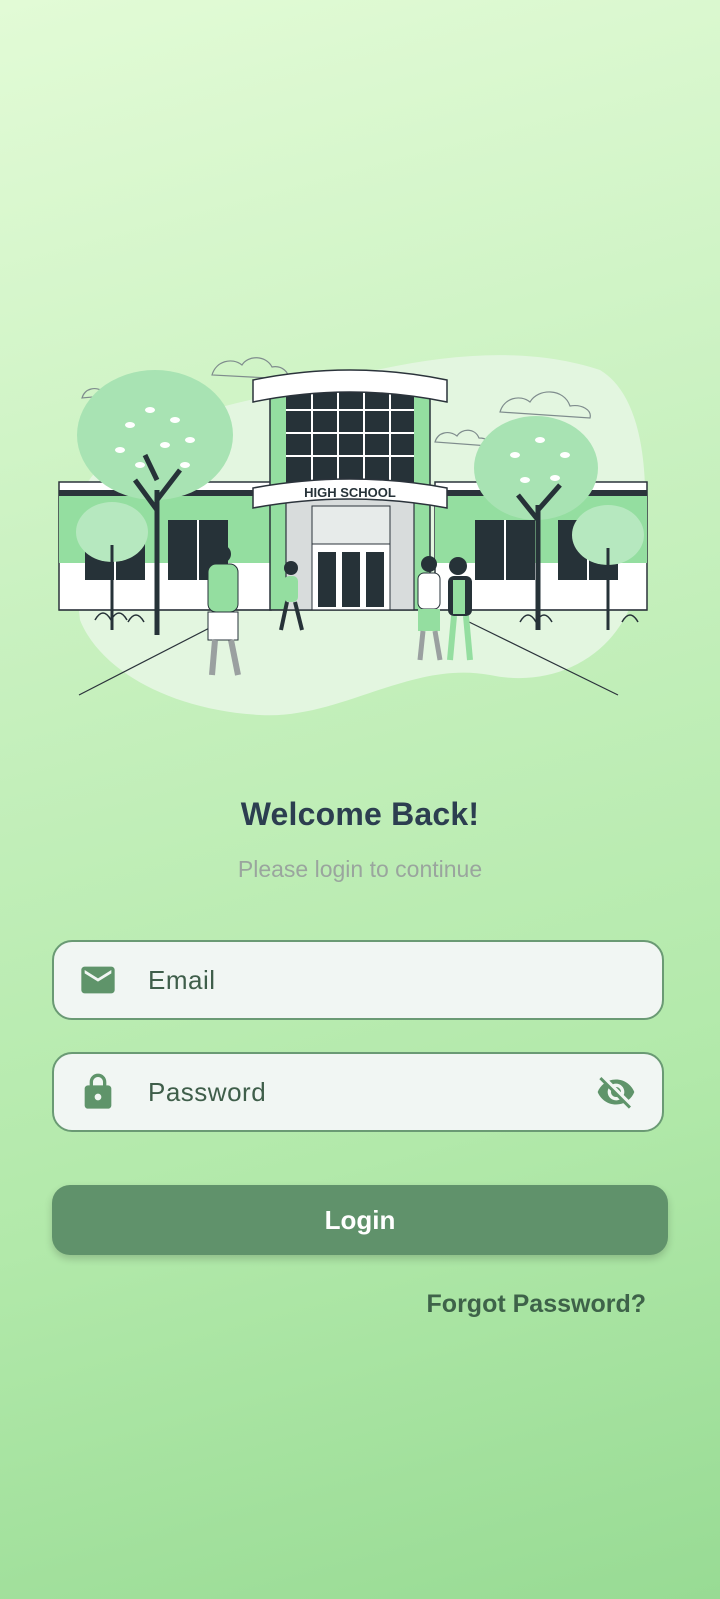 Image resolution: width=720 pixels, height=1599 pixels. I want to click on high-school-sign: HIGH SCHOOL, so click(350, 492).